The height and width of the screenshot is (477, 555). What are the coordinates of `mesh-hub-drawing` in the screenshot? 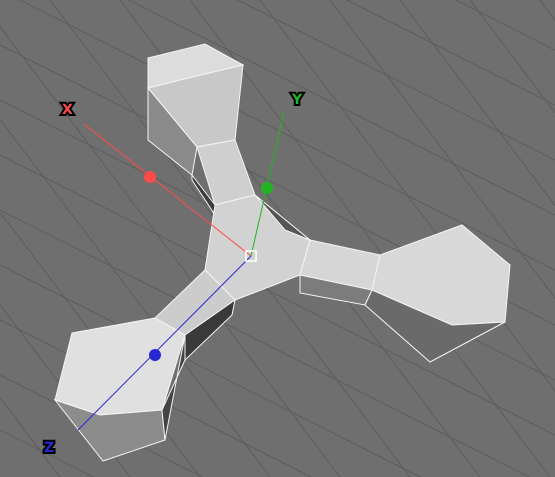 It's located at (257, 247).